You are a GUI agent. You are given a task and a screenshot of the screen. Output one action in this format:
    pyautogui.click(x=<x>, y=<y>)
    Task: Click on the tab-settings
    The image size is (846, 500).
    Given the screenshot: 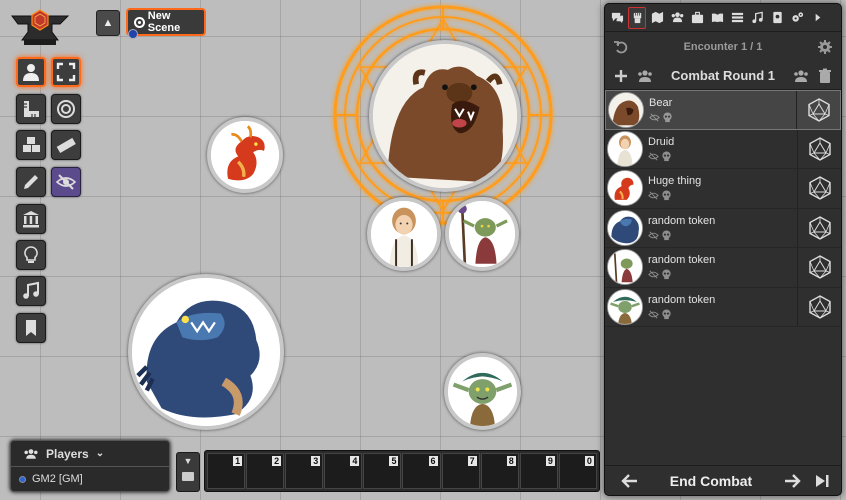 What is the action you would take?
    pyautogui.click(x=797, y=18)
    